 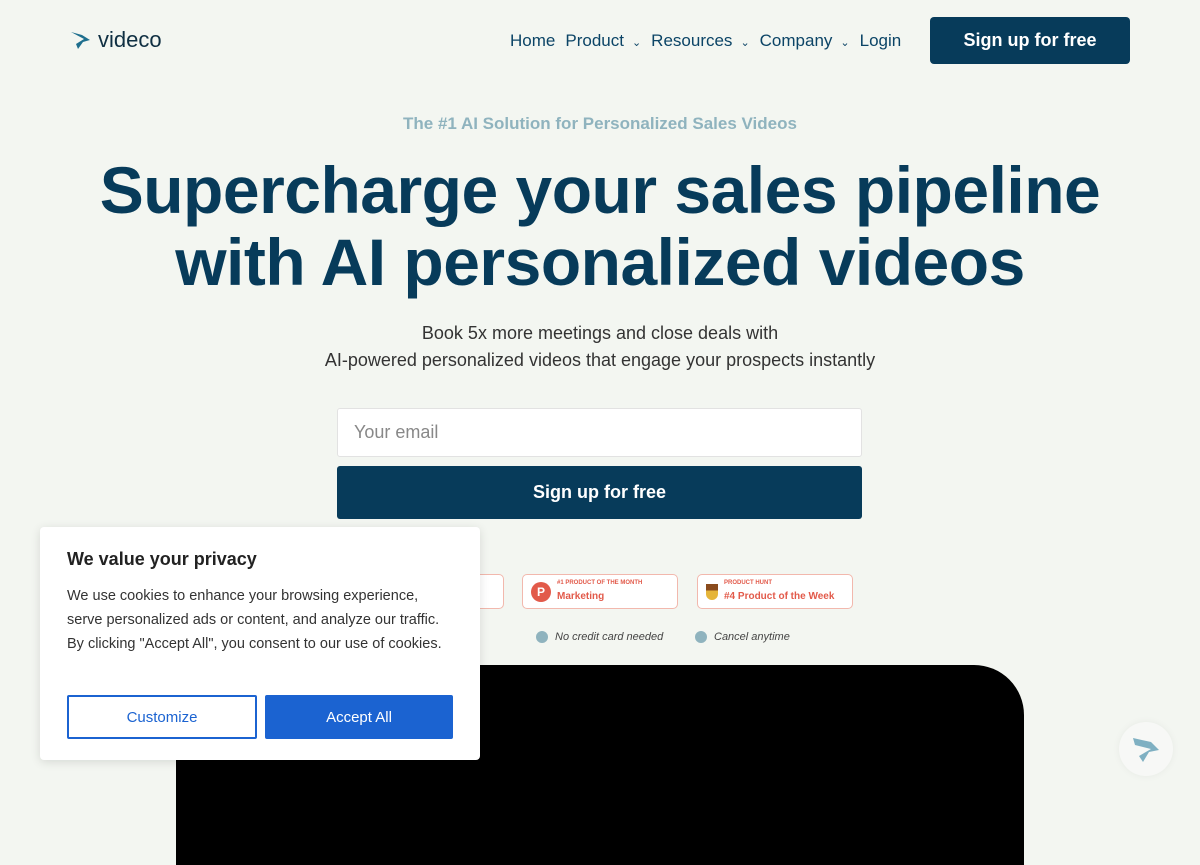 I want to click on email-input, so click(x=599, y=432).